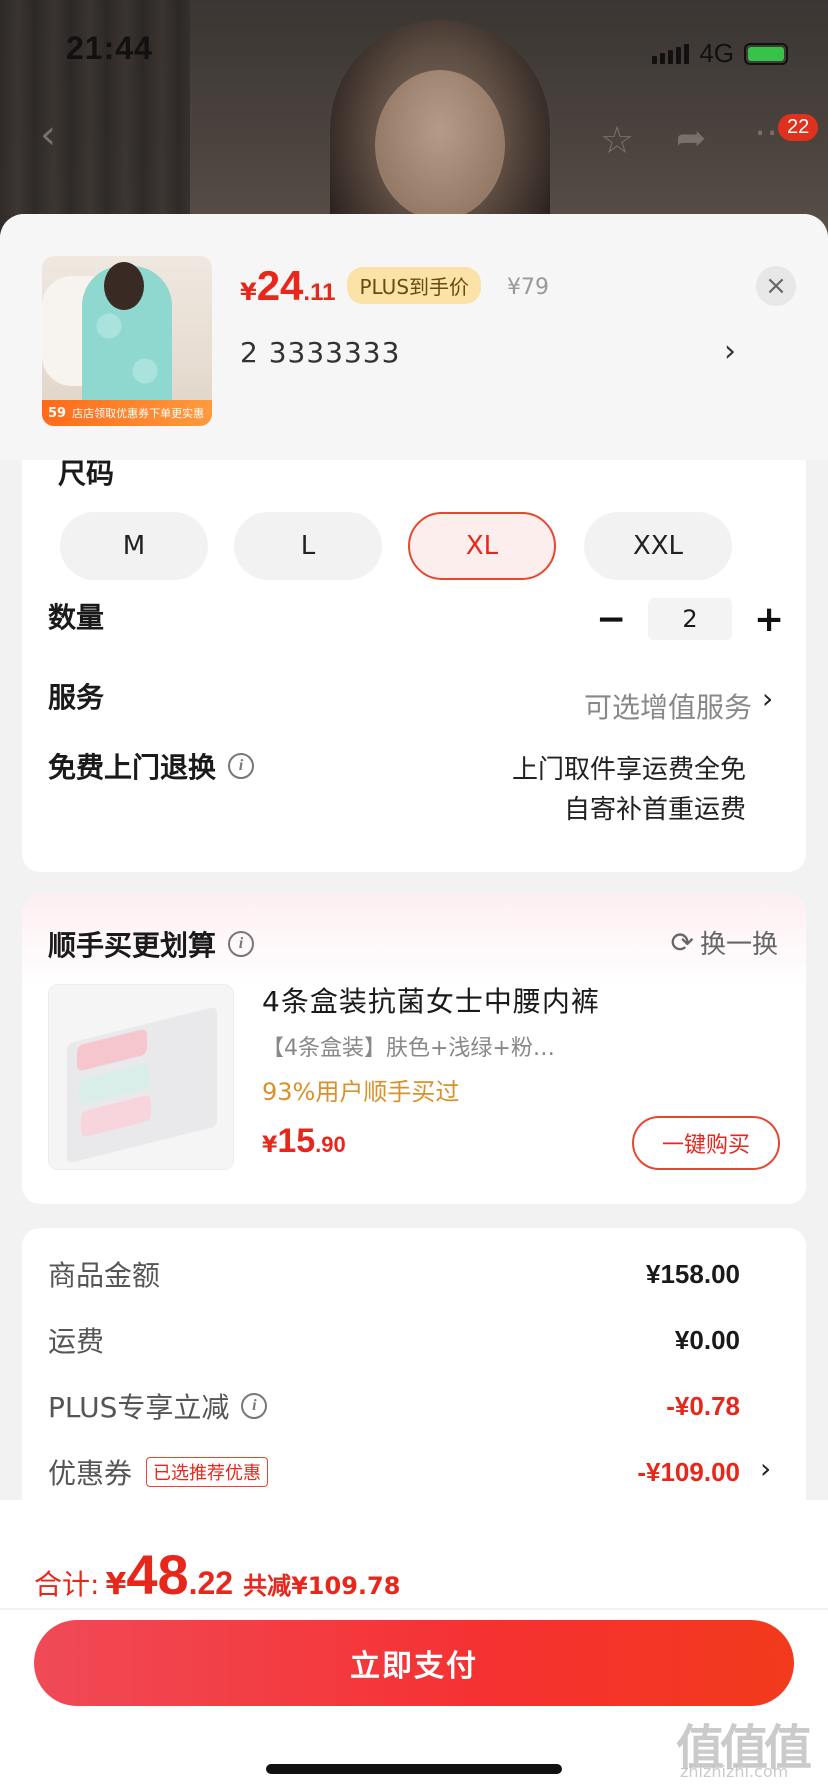 Image resolution: width=828 pixels, height=1792 pixels. I want to click on upsell-product-image, so click(141, 1077).